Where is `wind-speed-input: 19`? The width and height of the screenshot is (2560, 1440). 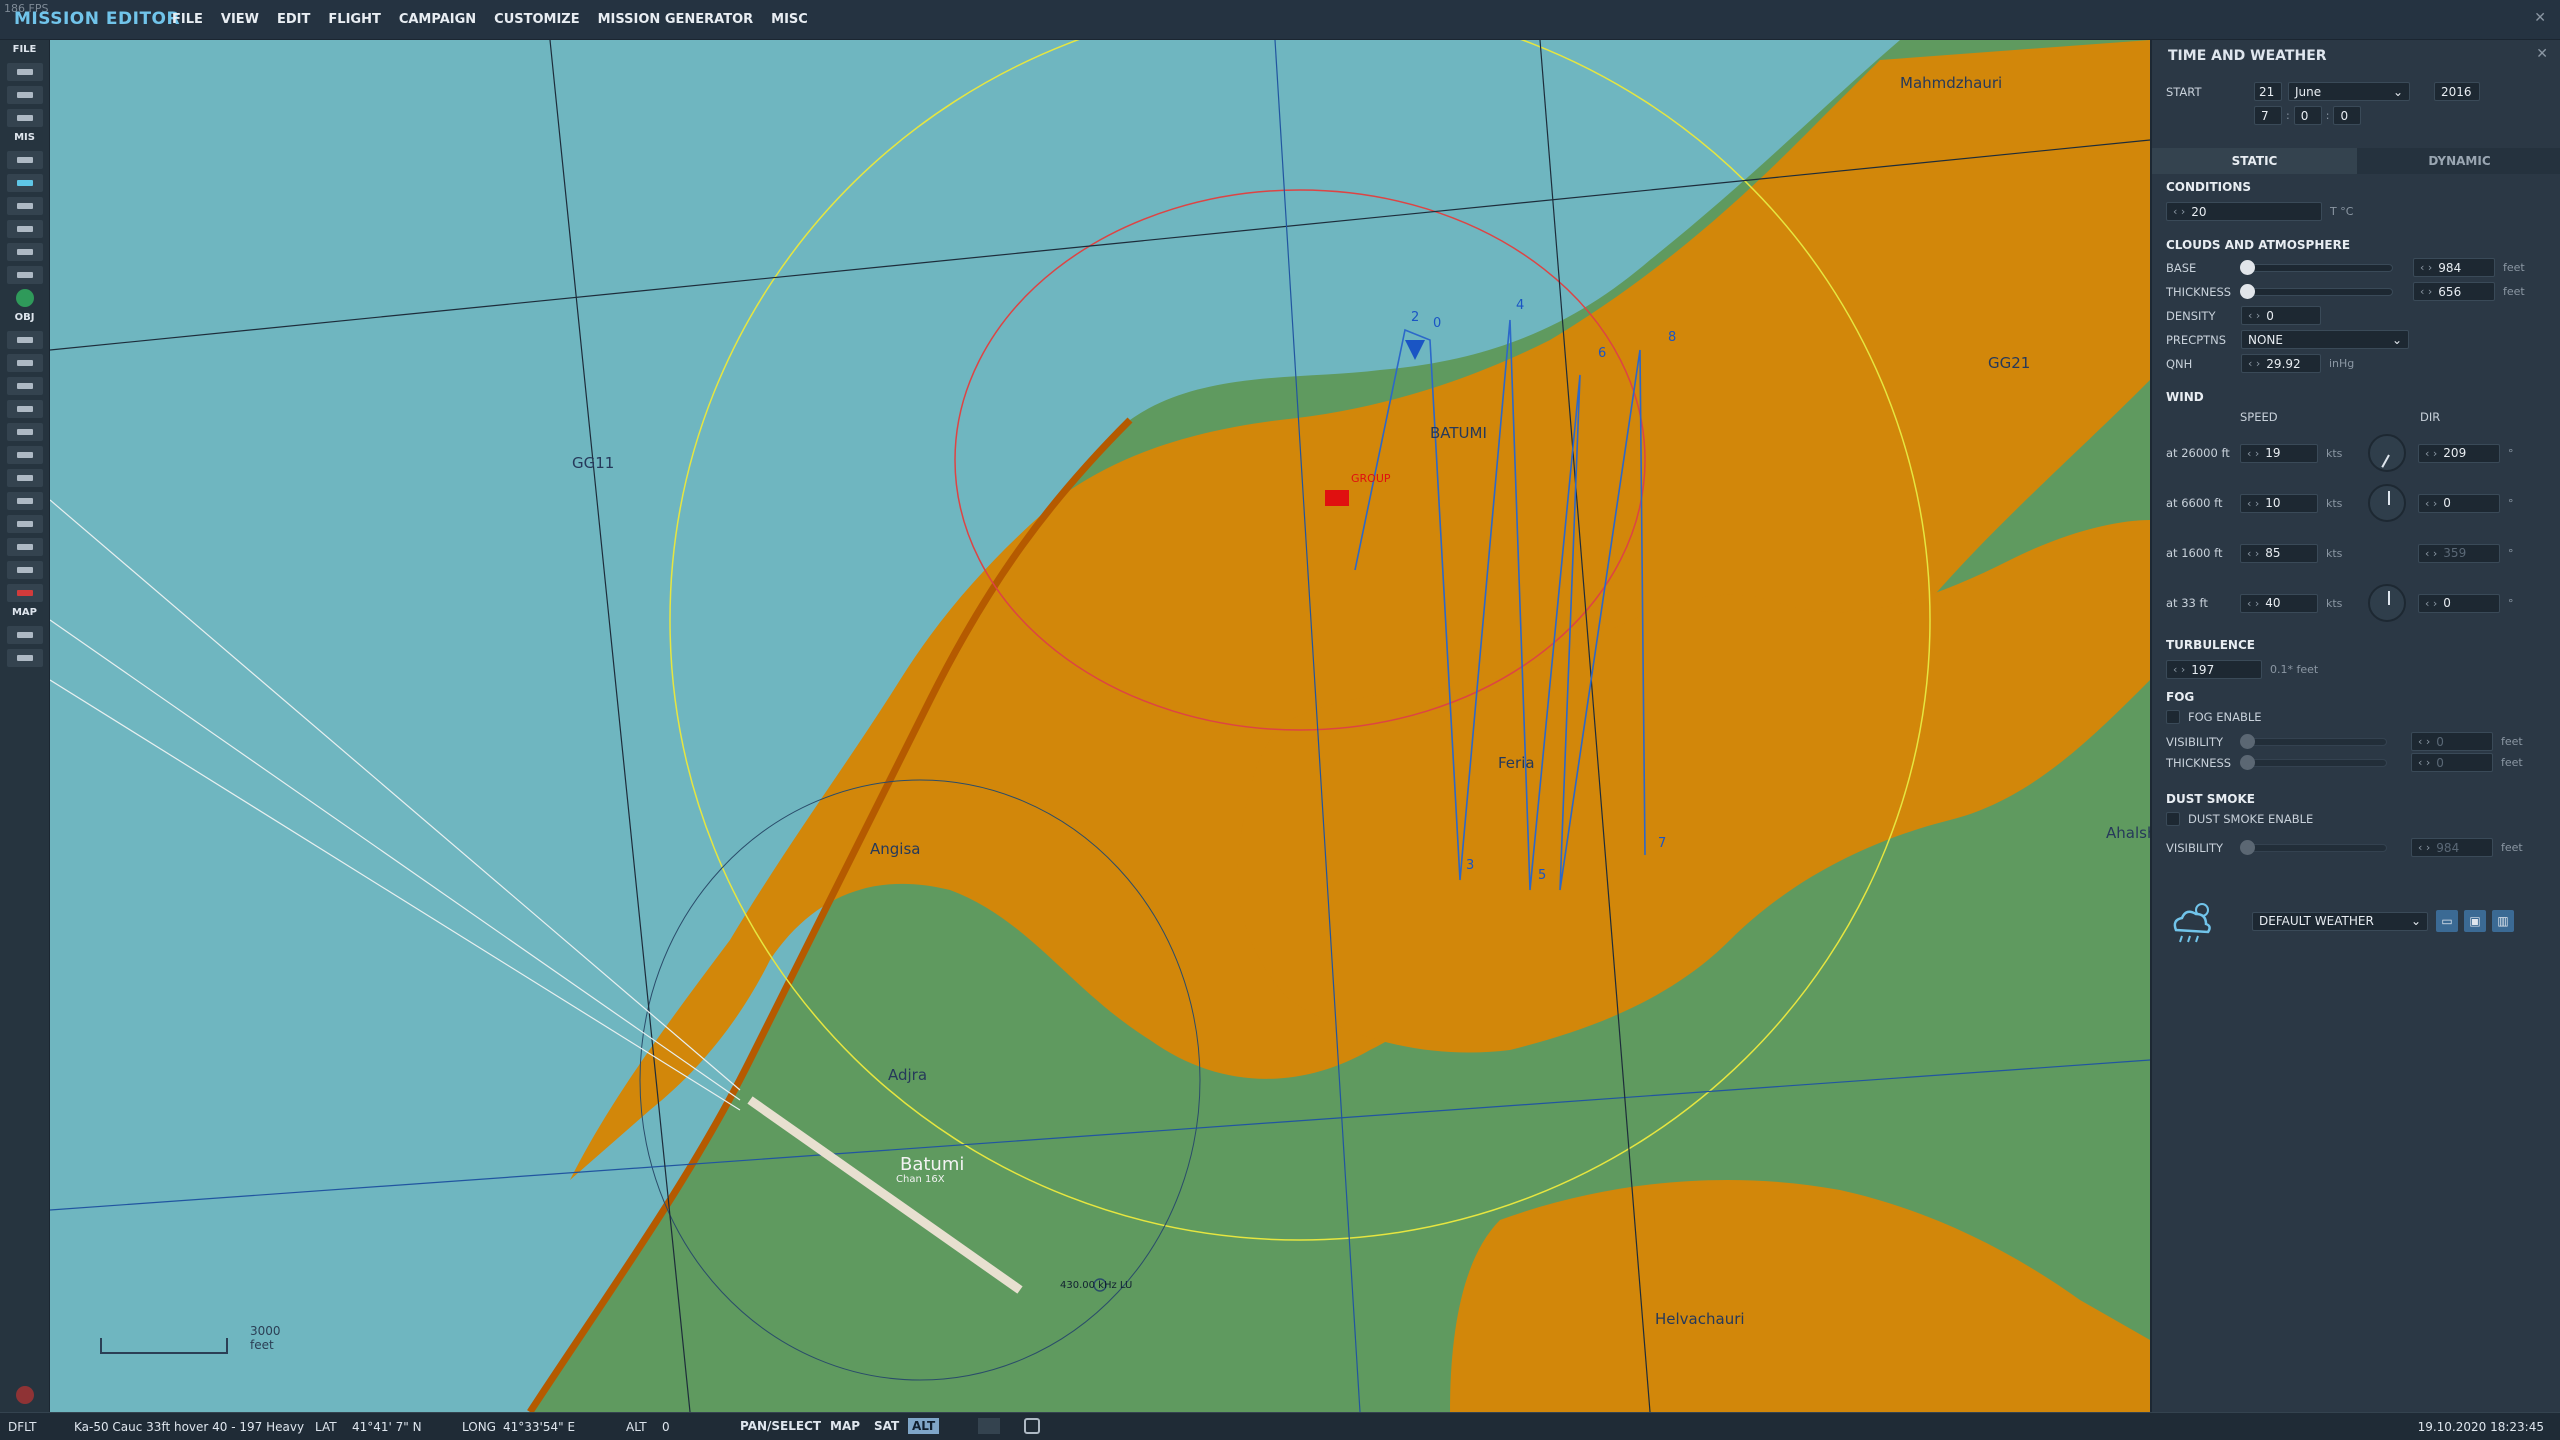
wind-speed-input: 19 is located at coordinates (2279, 453).